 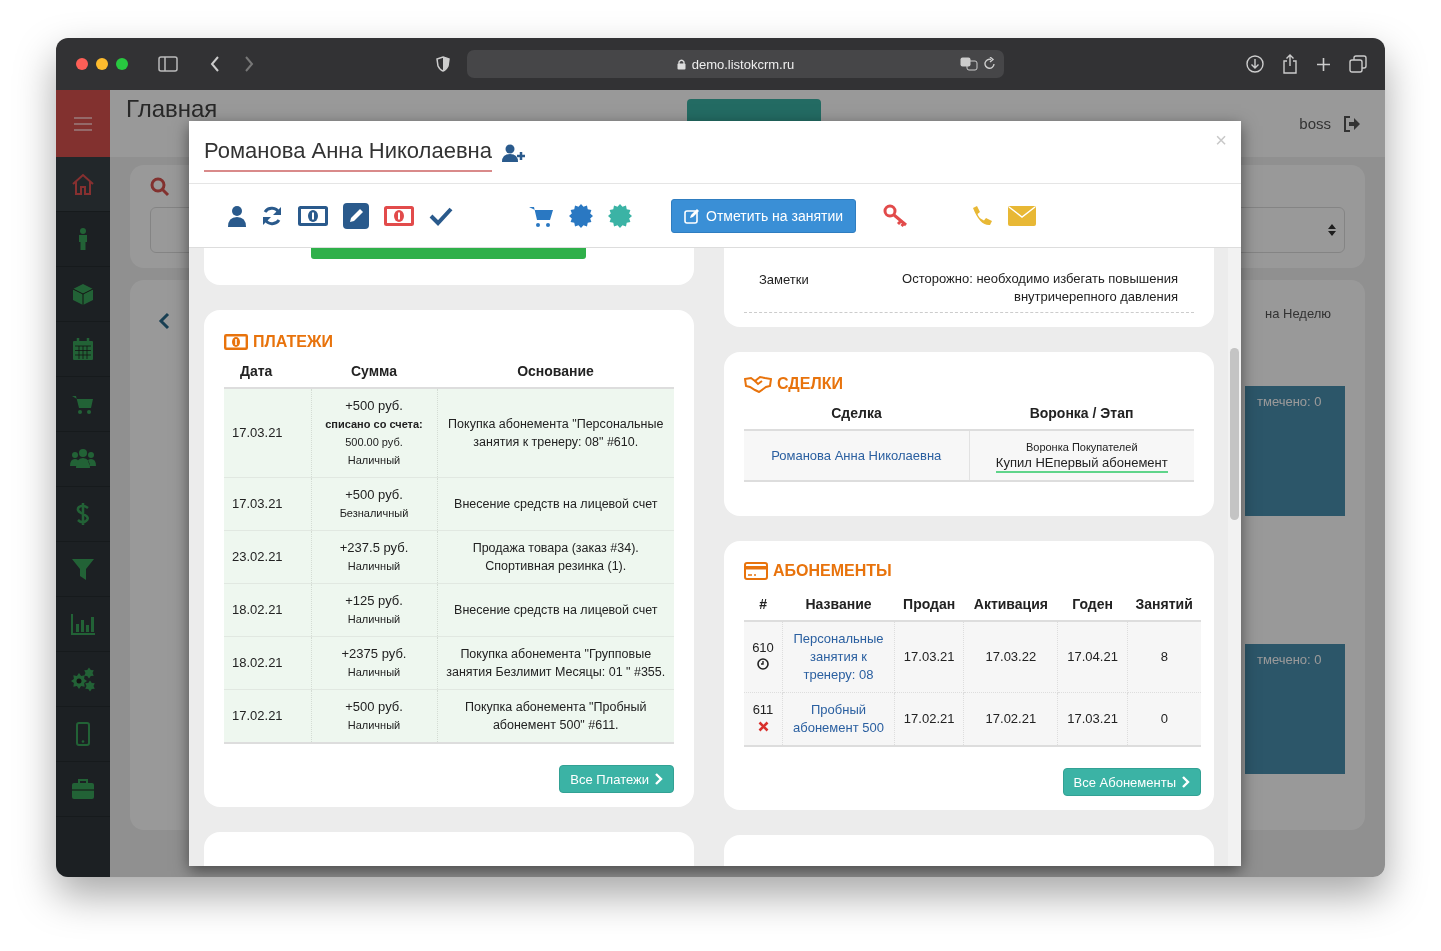 I want to click on stage-name: Купил НЕпервый абонемент, so click(x=1081, y=464).